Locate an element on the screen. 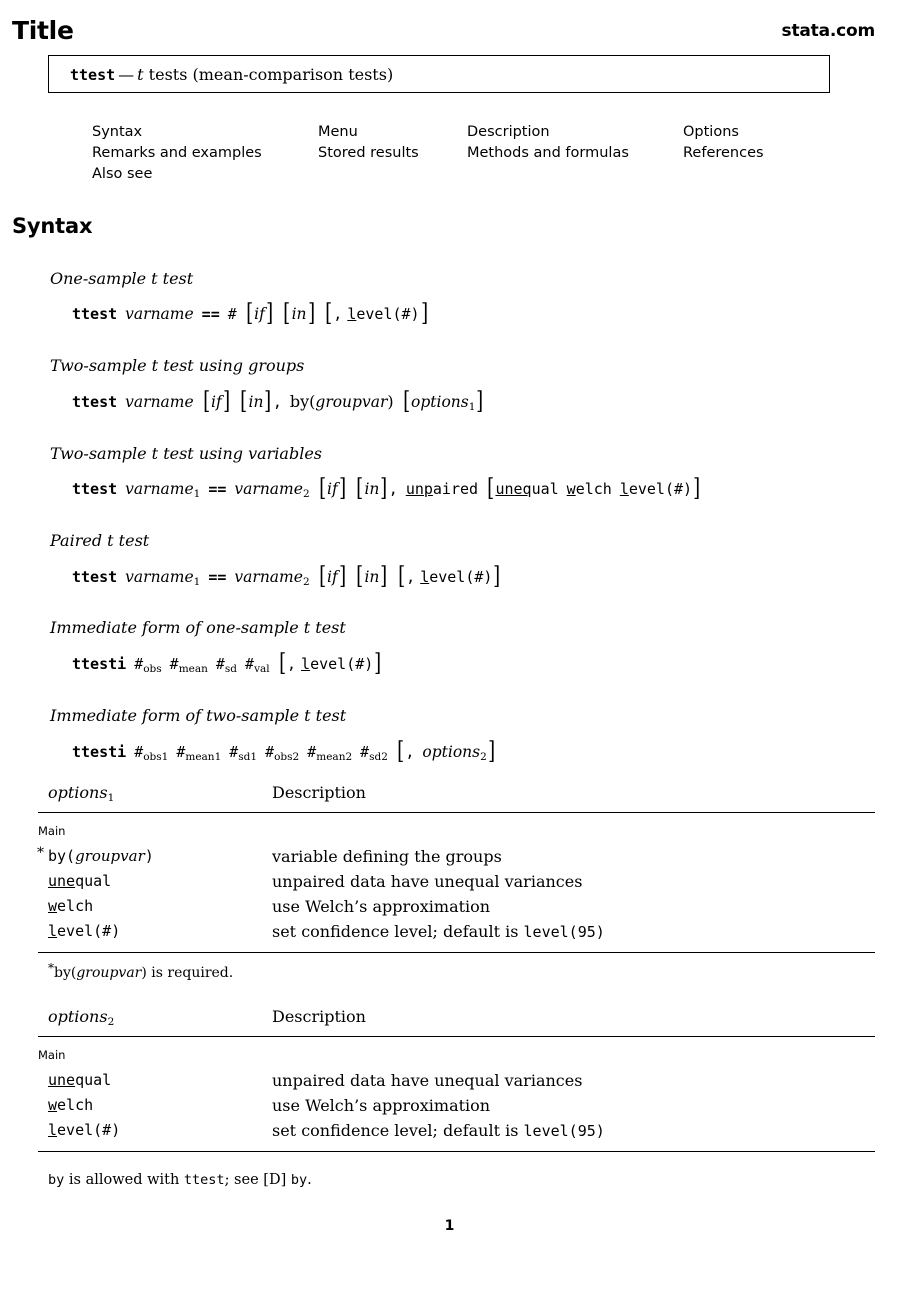 This screenshot has width=899, height=1315. syntax-hash-obs1: #obs1 is located at coordinates (151, 753).